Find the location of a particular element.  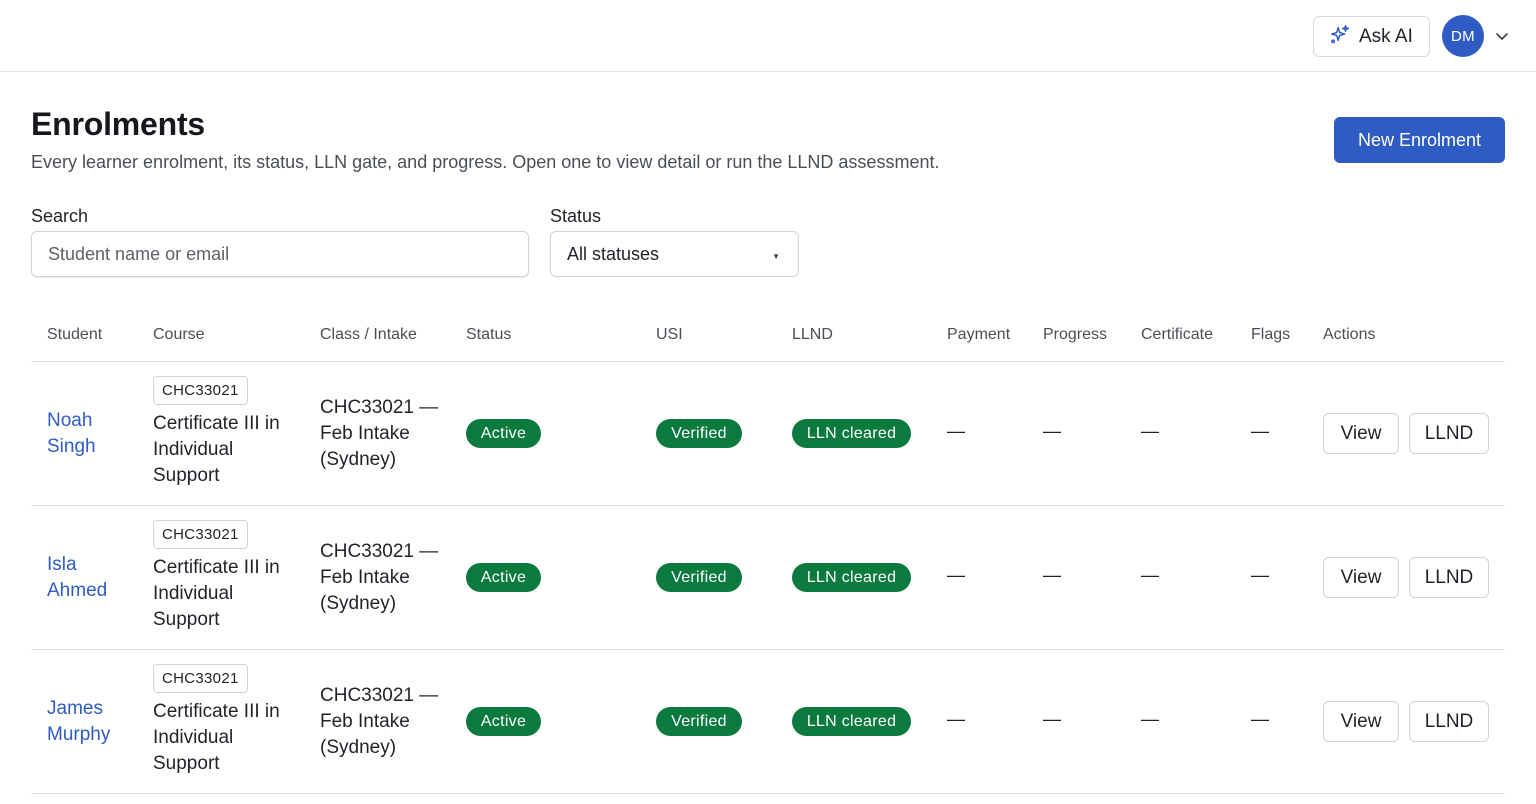

status-select-value: All statuses is located at coordinates (613, 253).